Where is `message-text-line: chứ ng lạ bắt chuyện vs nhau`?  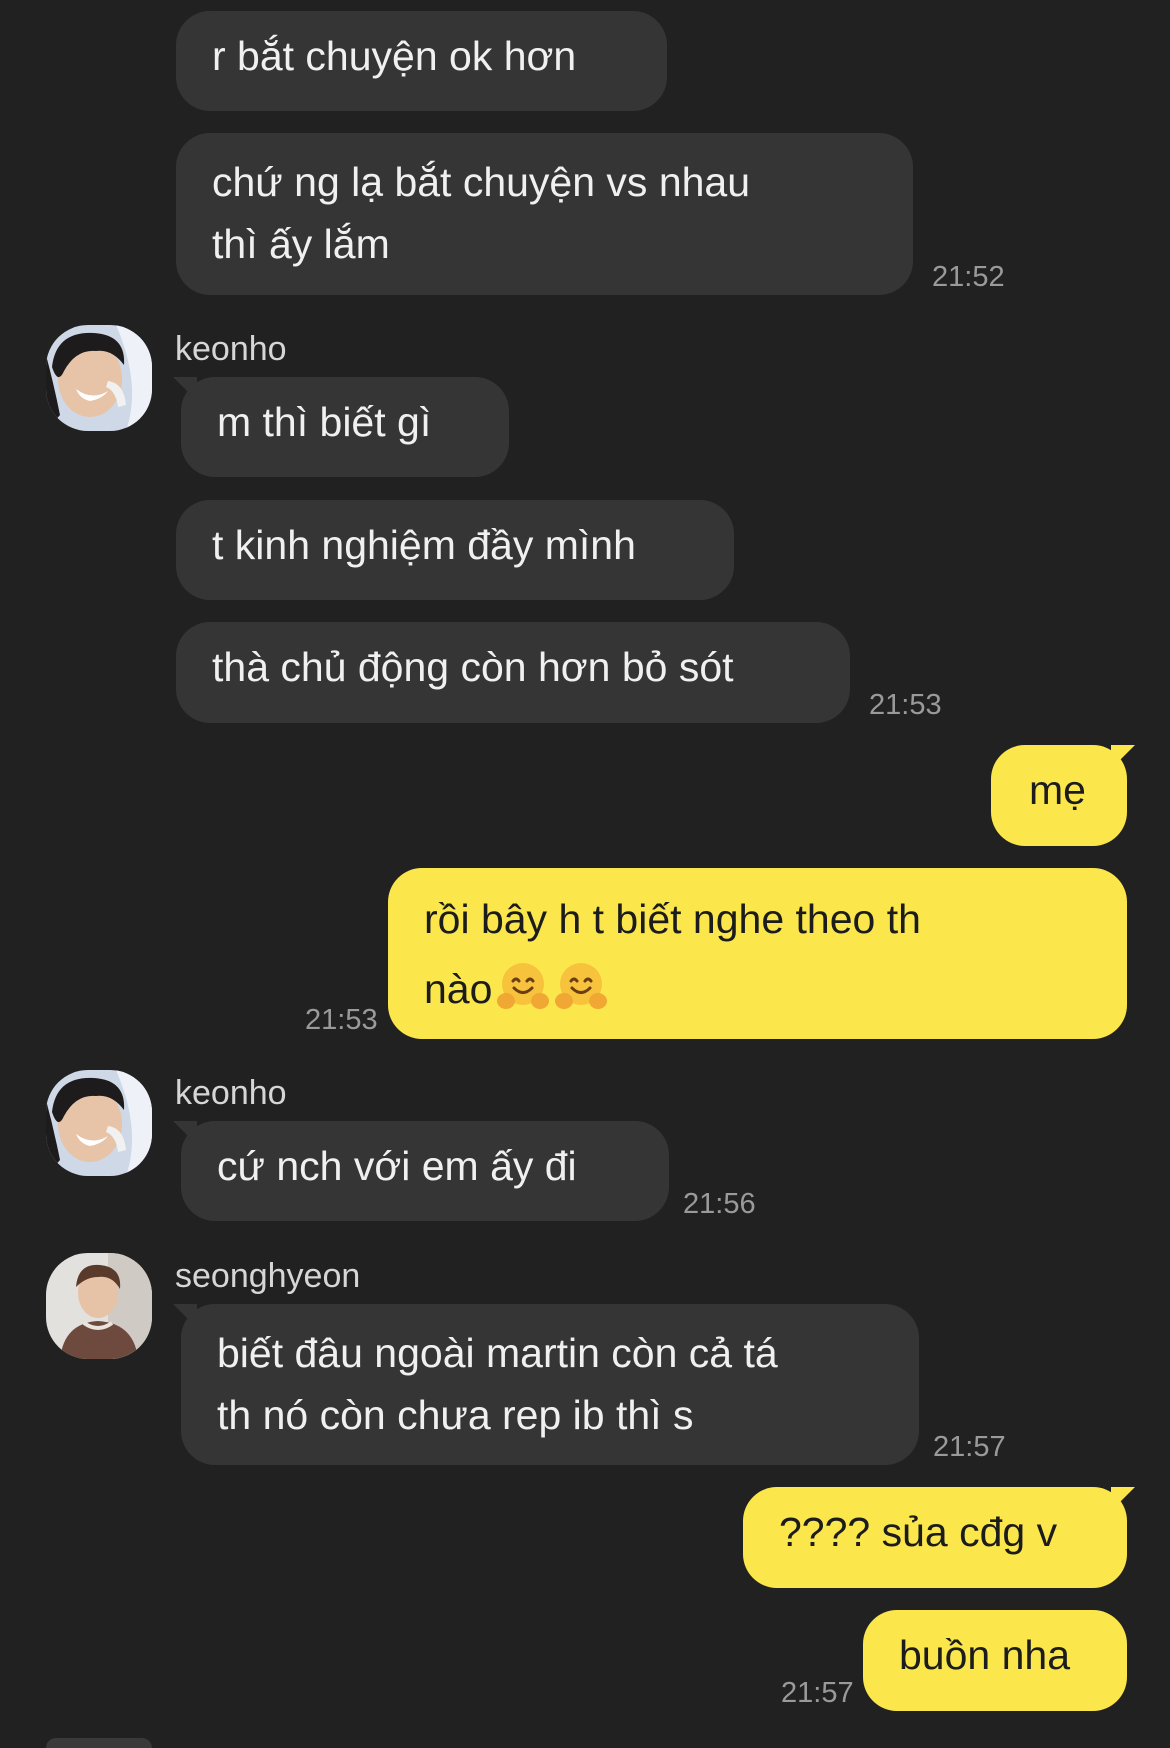
message-text-line: chứ ng lạ bắt chuyện vs nhau is located at coordinates (481, 182).